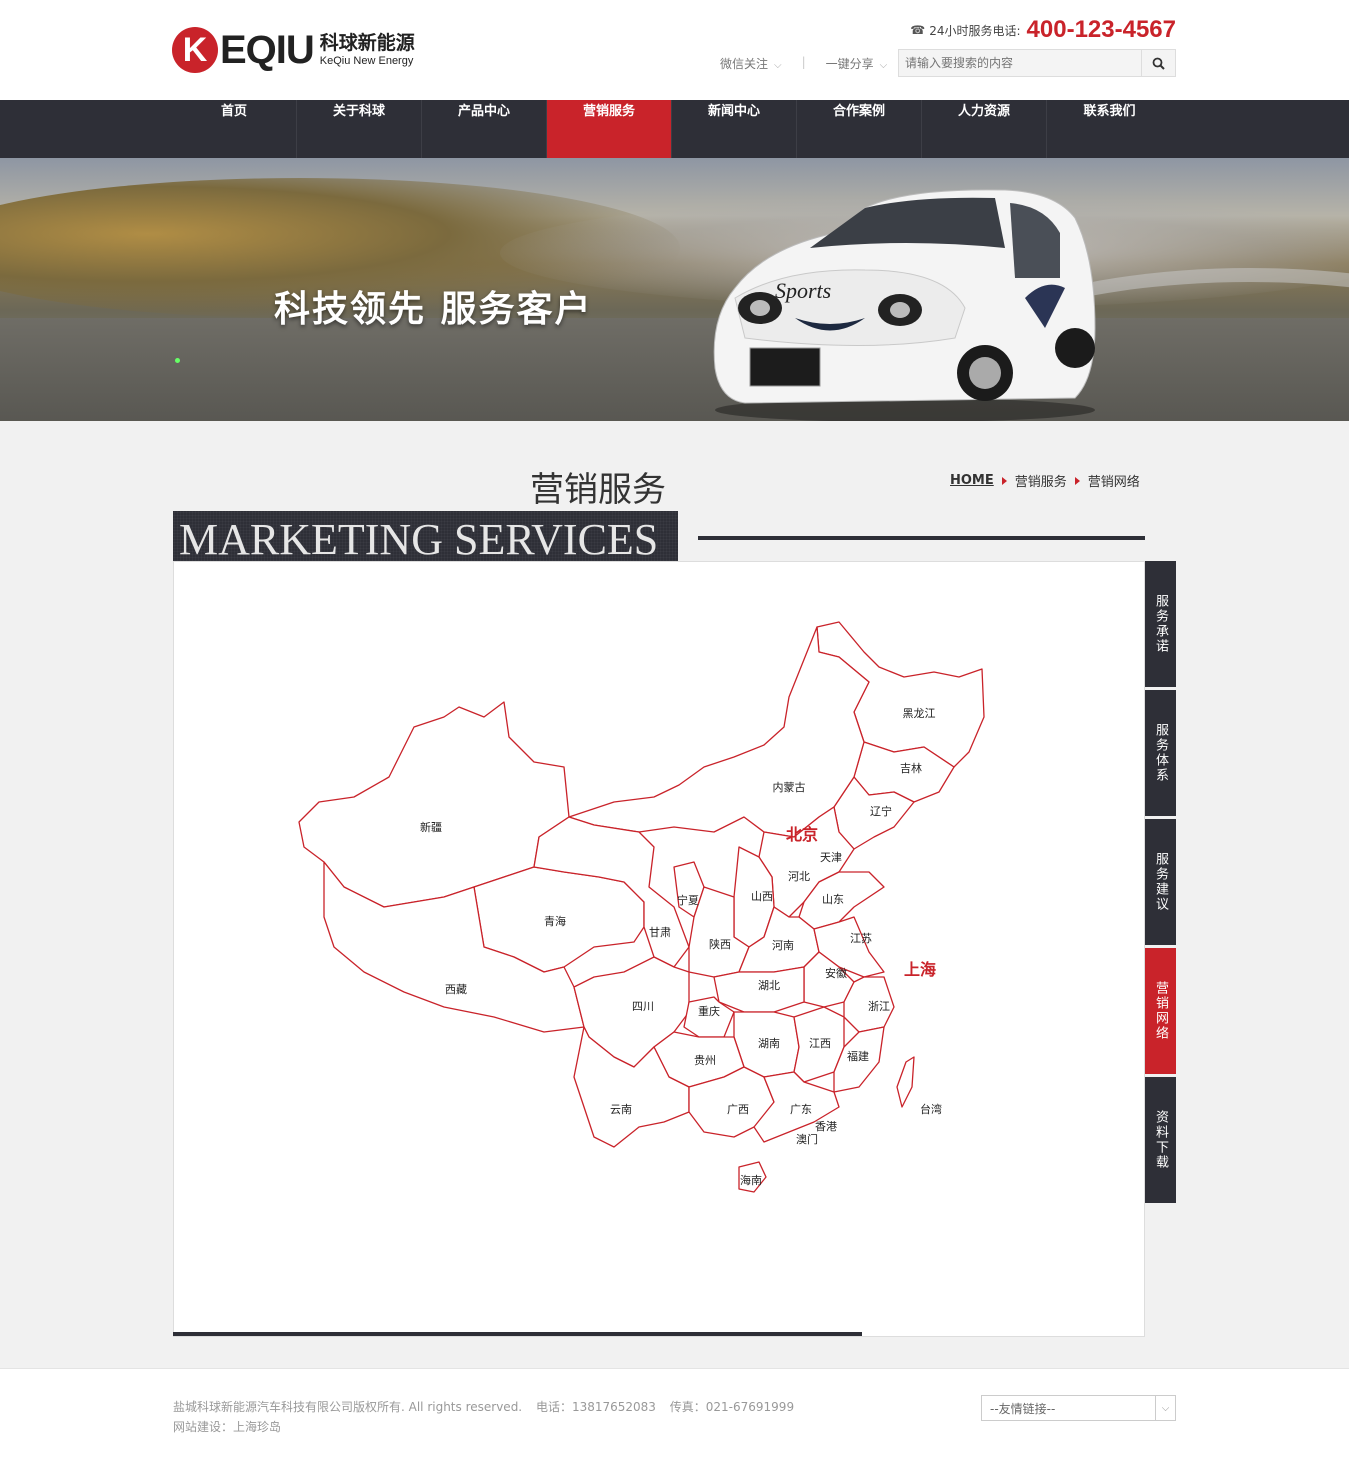 The image size is (1349, 1459). What do you see at coordinates (975, 30) in the screenshot?
I see `hotline-label: 24小时服务电话:` at bounding box center [975, 30].